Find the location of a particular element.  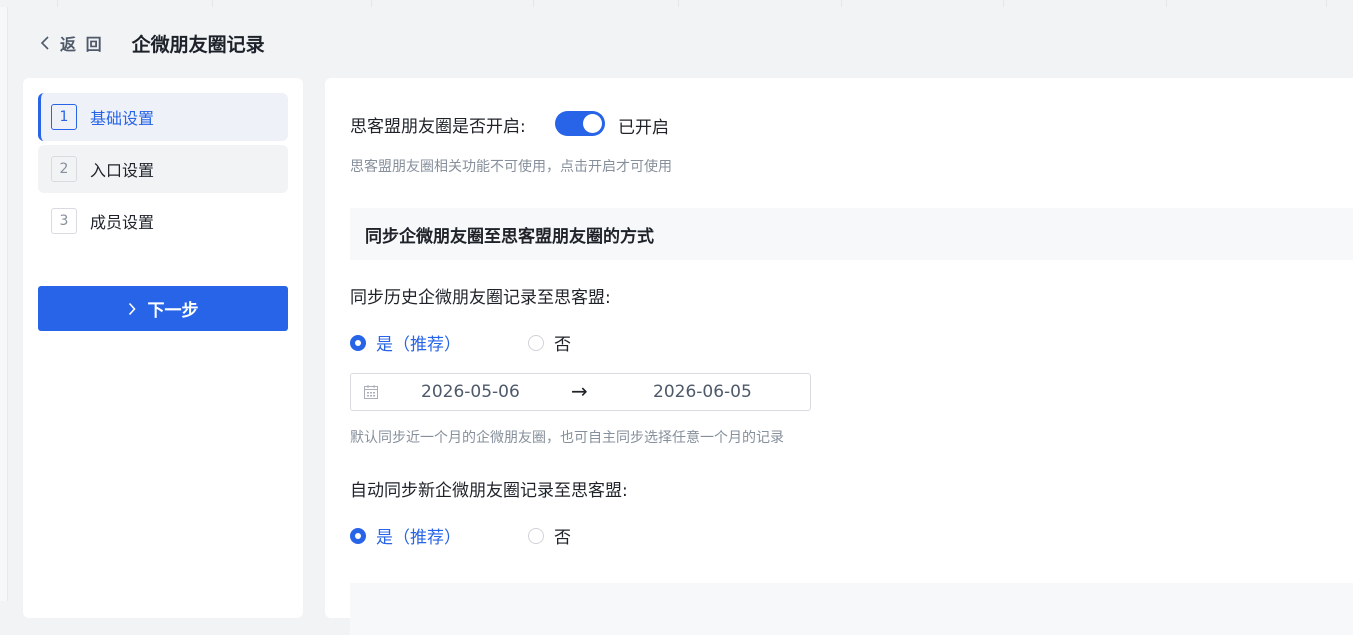

history-sync-label: 同步历史企微朋友圈记录至思客盟: is located at coordinates (480, 298).